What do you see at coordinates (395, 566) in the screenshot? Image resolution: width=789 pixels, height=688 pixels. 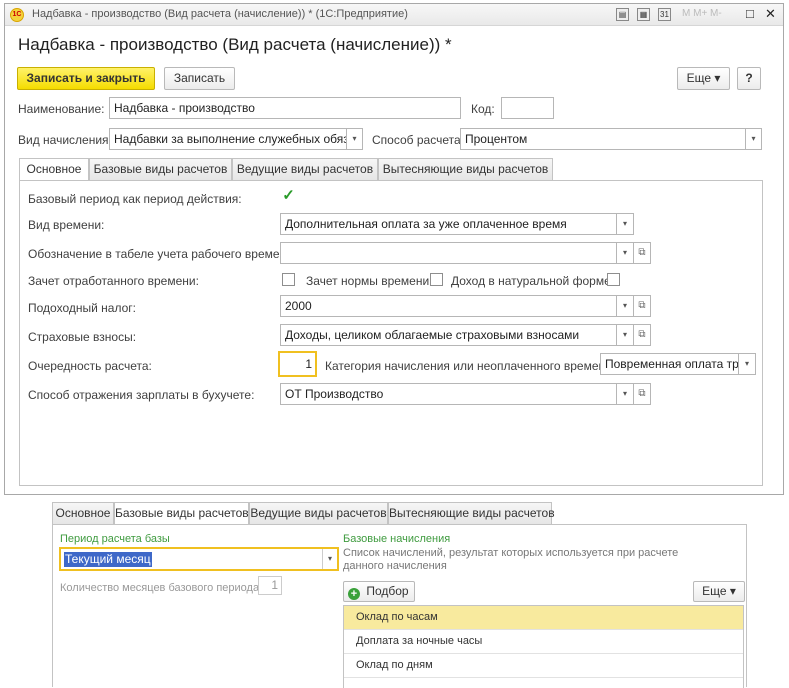 I see `base-hint-2: данного начисления` at bounding box center [395, 566].